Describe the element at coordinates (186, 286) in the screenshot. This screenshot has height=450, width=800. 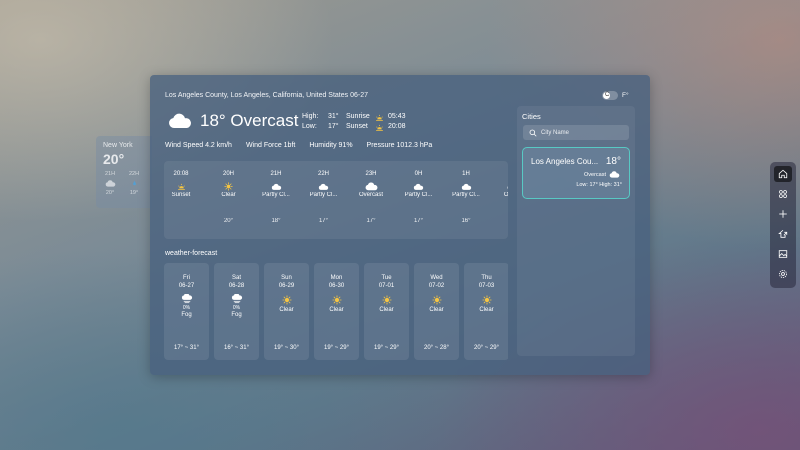
I see `day-date: 06-27` at that location.